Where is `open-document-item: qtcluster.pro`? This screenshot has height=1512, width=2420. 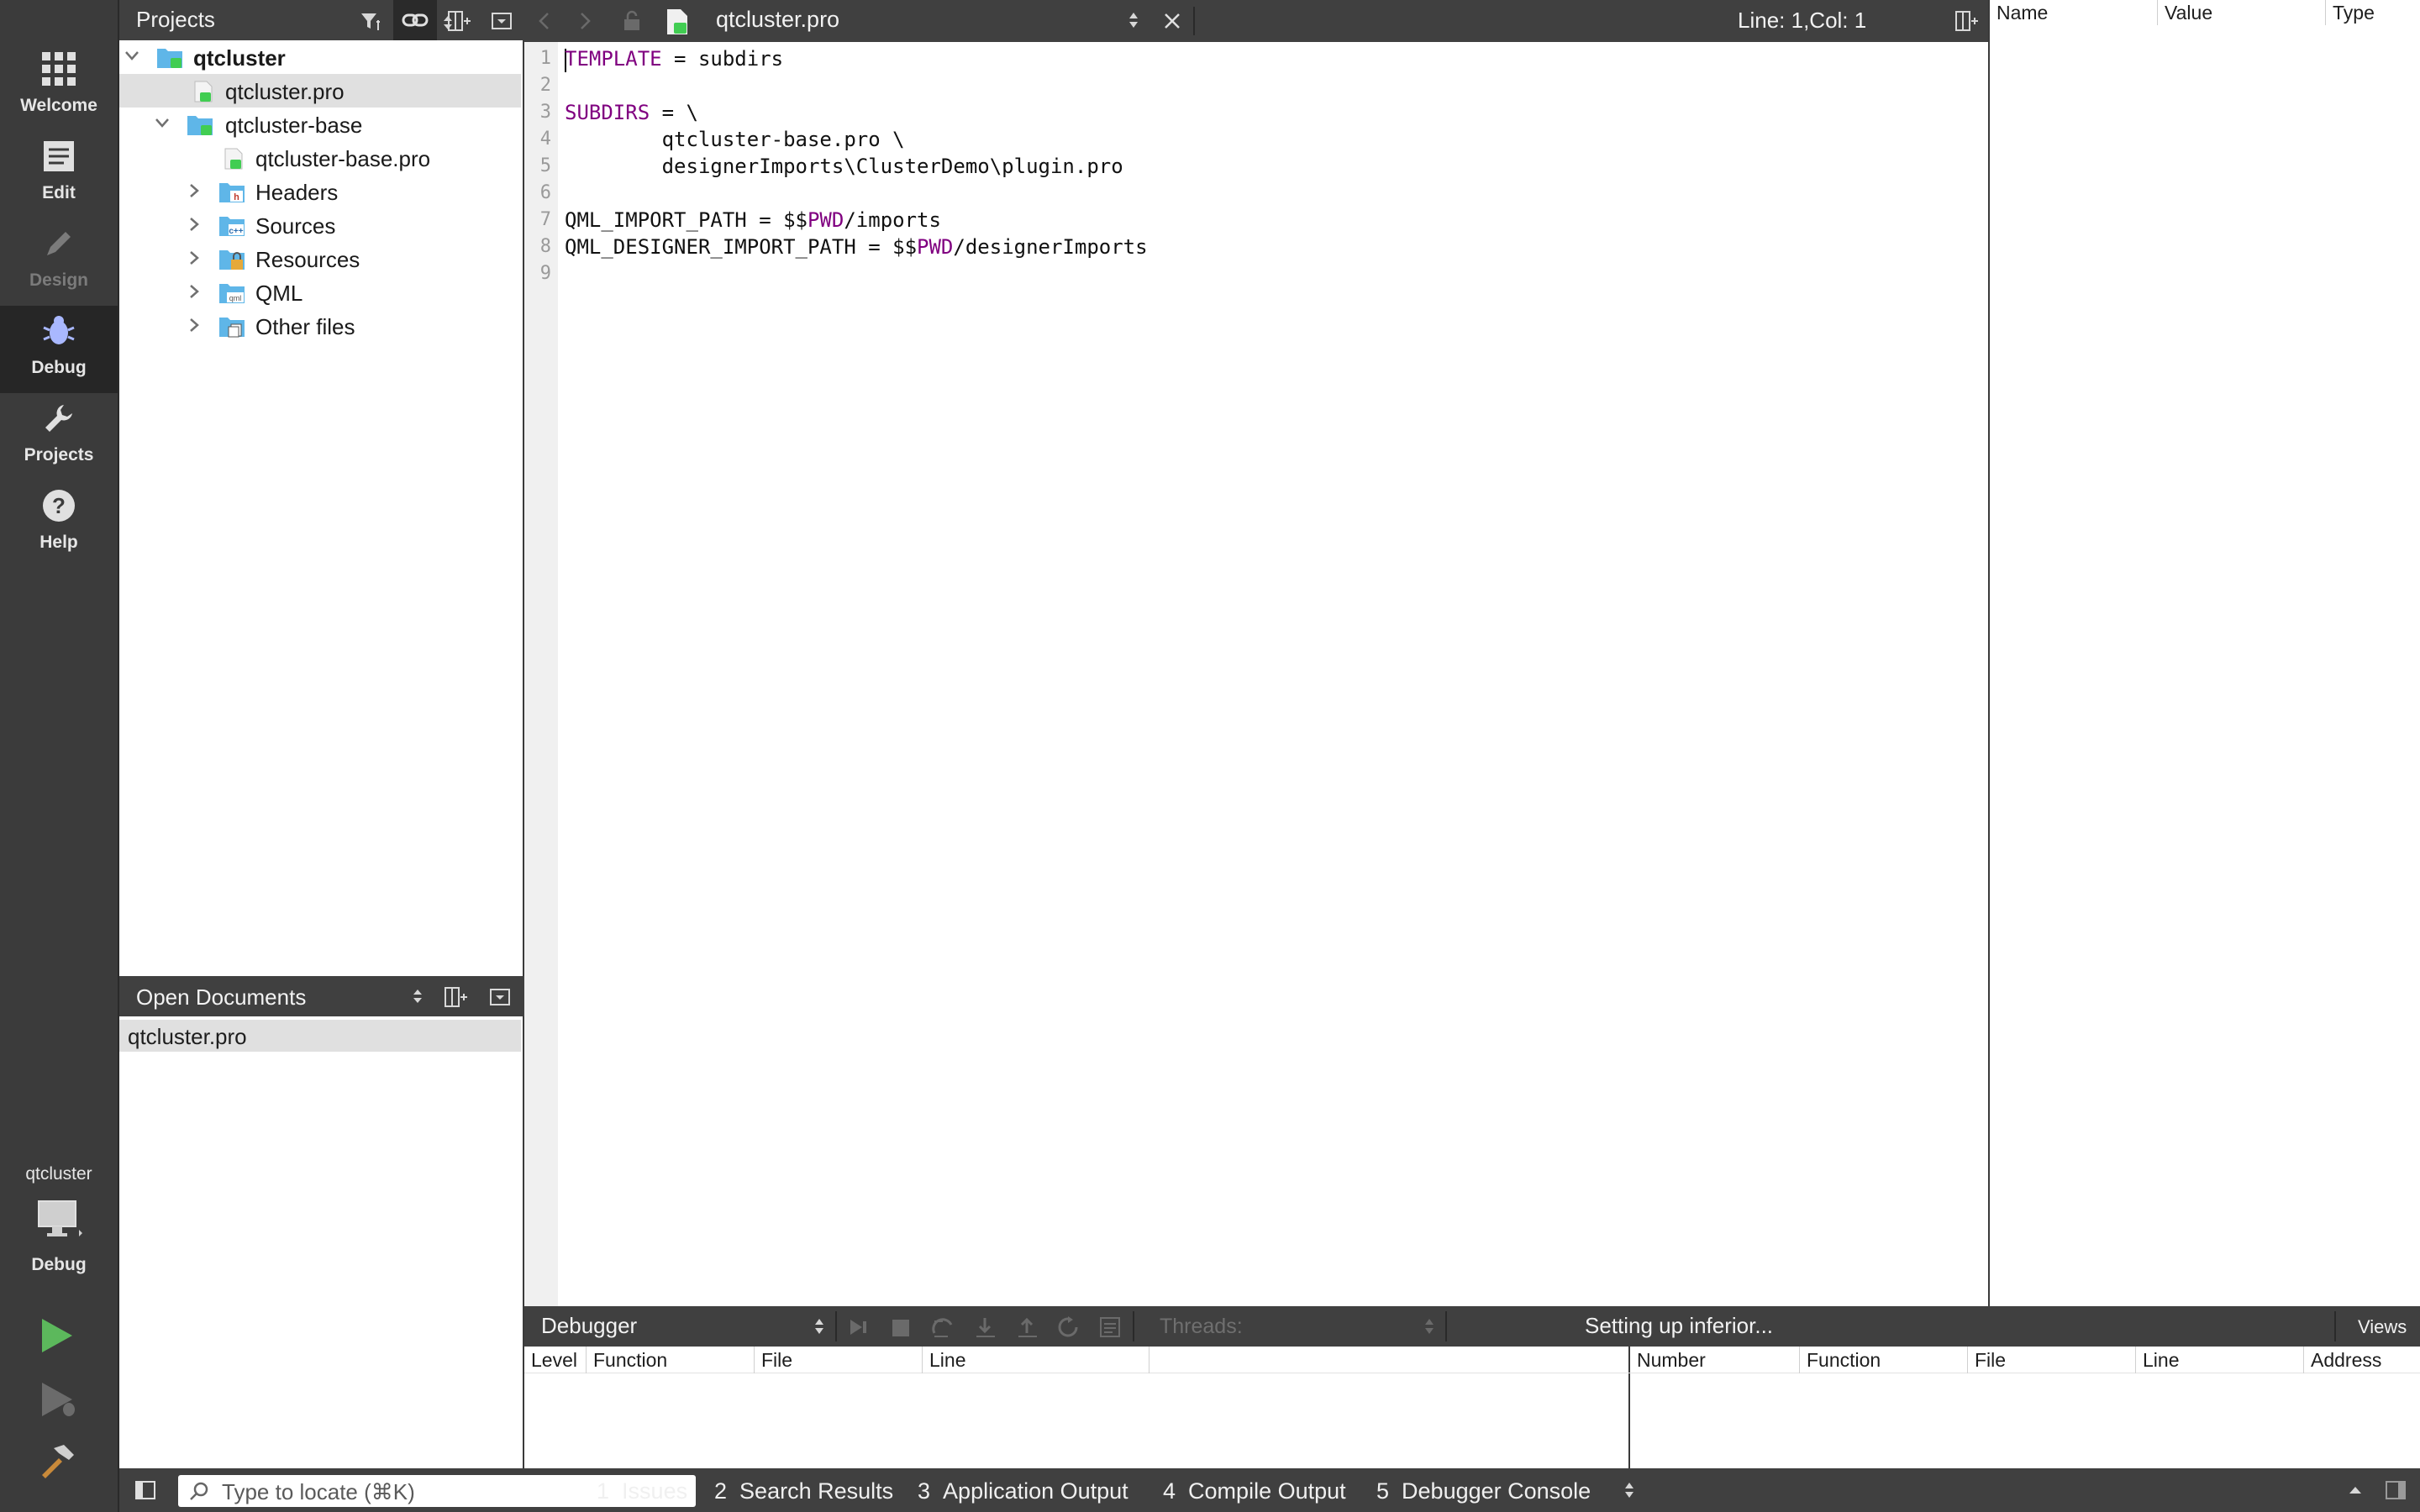 open-document-item: qtcluster.pro is located at coordinates (320, 1036).